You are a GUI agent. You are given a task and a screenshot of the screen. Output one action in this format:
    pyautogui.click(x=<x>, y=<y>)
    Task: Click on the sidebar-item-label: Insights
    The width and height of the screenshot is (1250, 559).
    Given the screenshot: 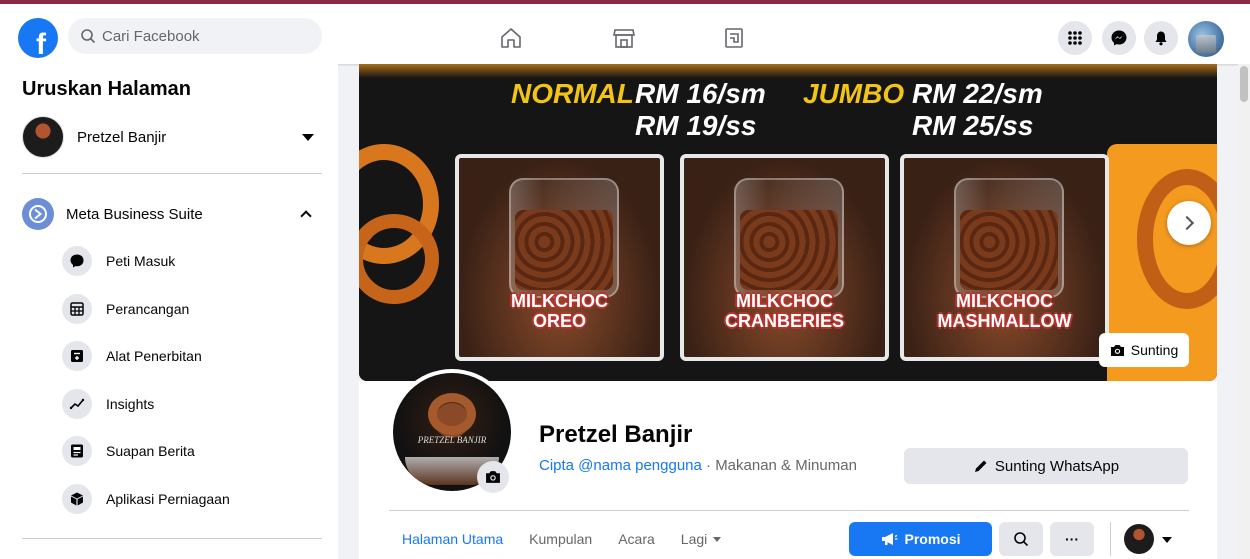 What is the action you would take?
    pyautogui.click(x=130, y=404)
    